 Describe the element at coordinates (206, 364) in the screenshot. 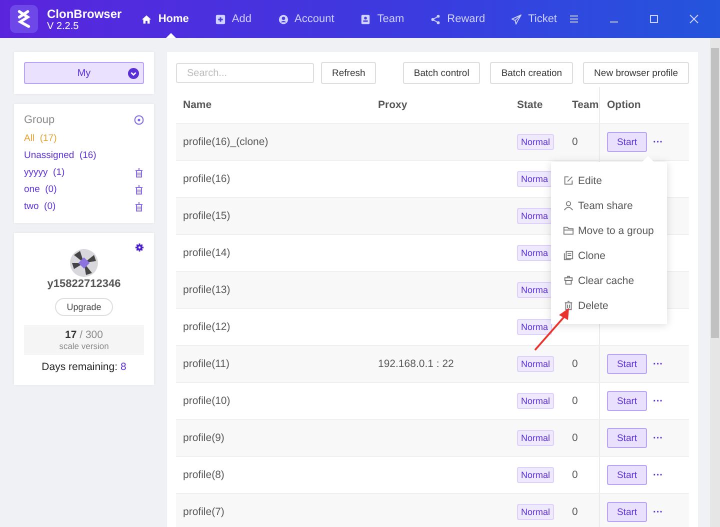

I see `profile-name: profile(11)` at that location.